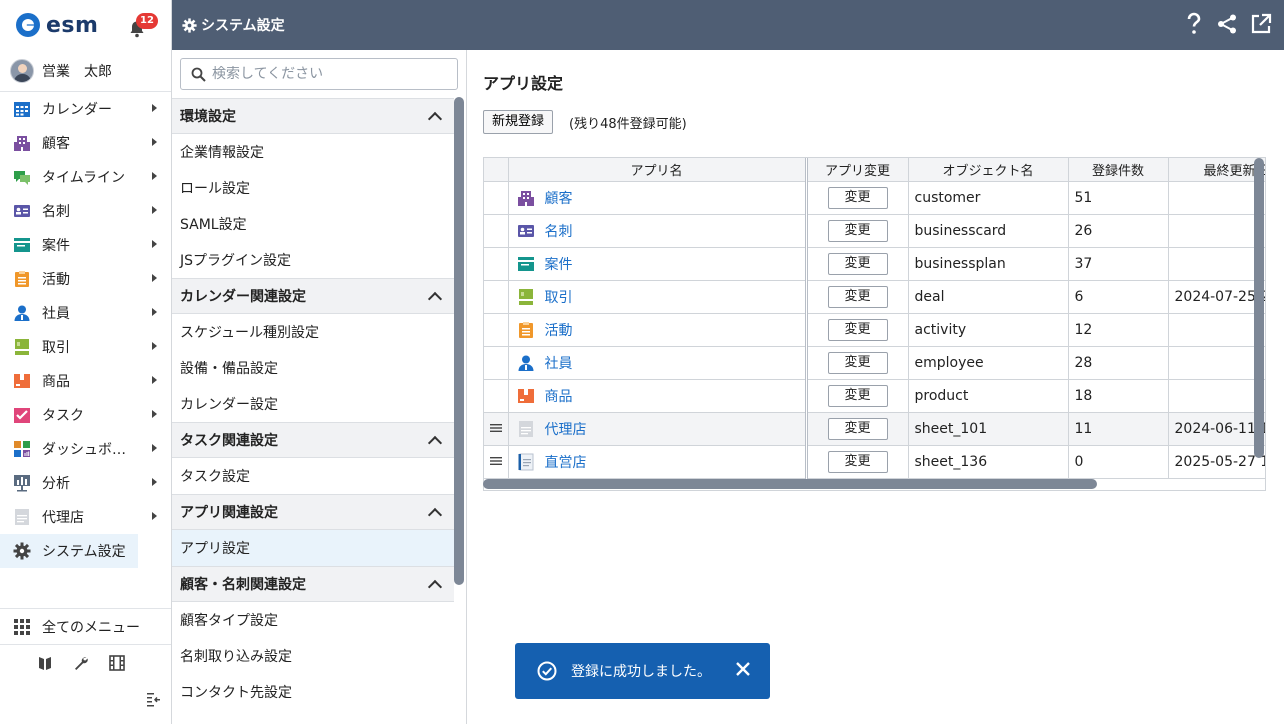  I want to click on user-profile: 営業 太郎, so click(85, 71).